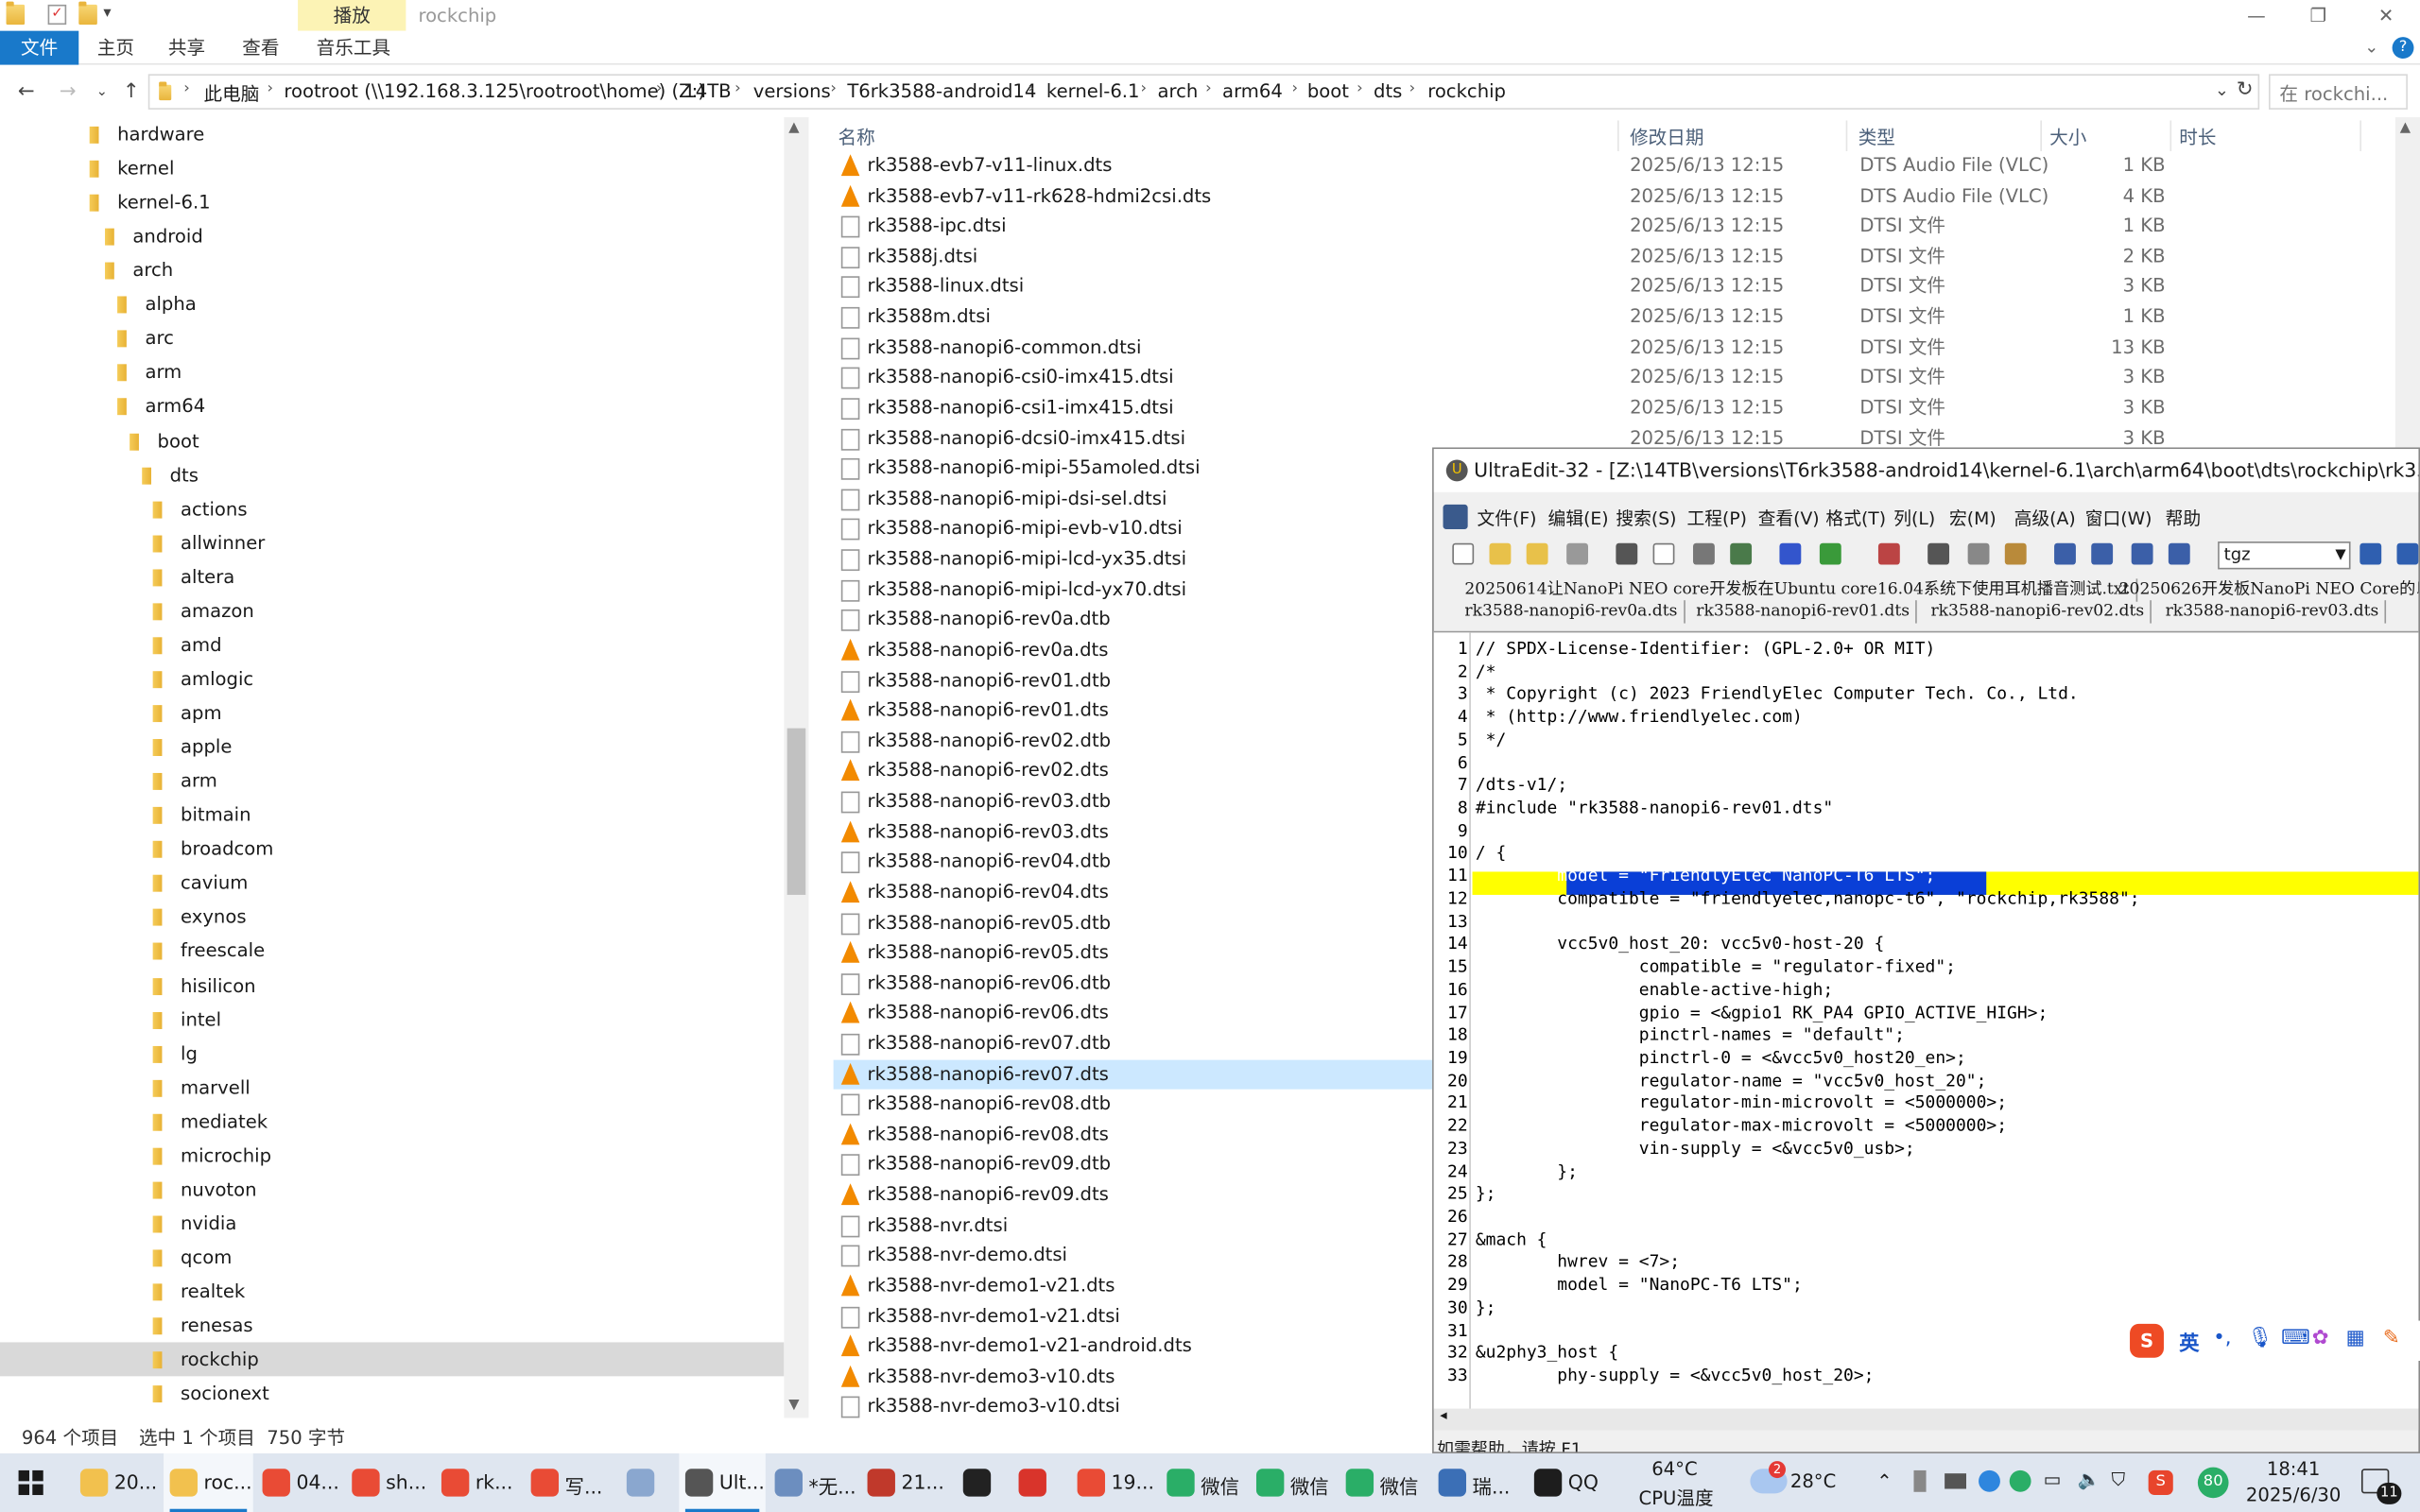  I want to click on menu-advanced: 高级(A), so click(2045, 519).